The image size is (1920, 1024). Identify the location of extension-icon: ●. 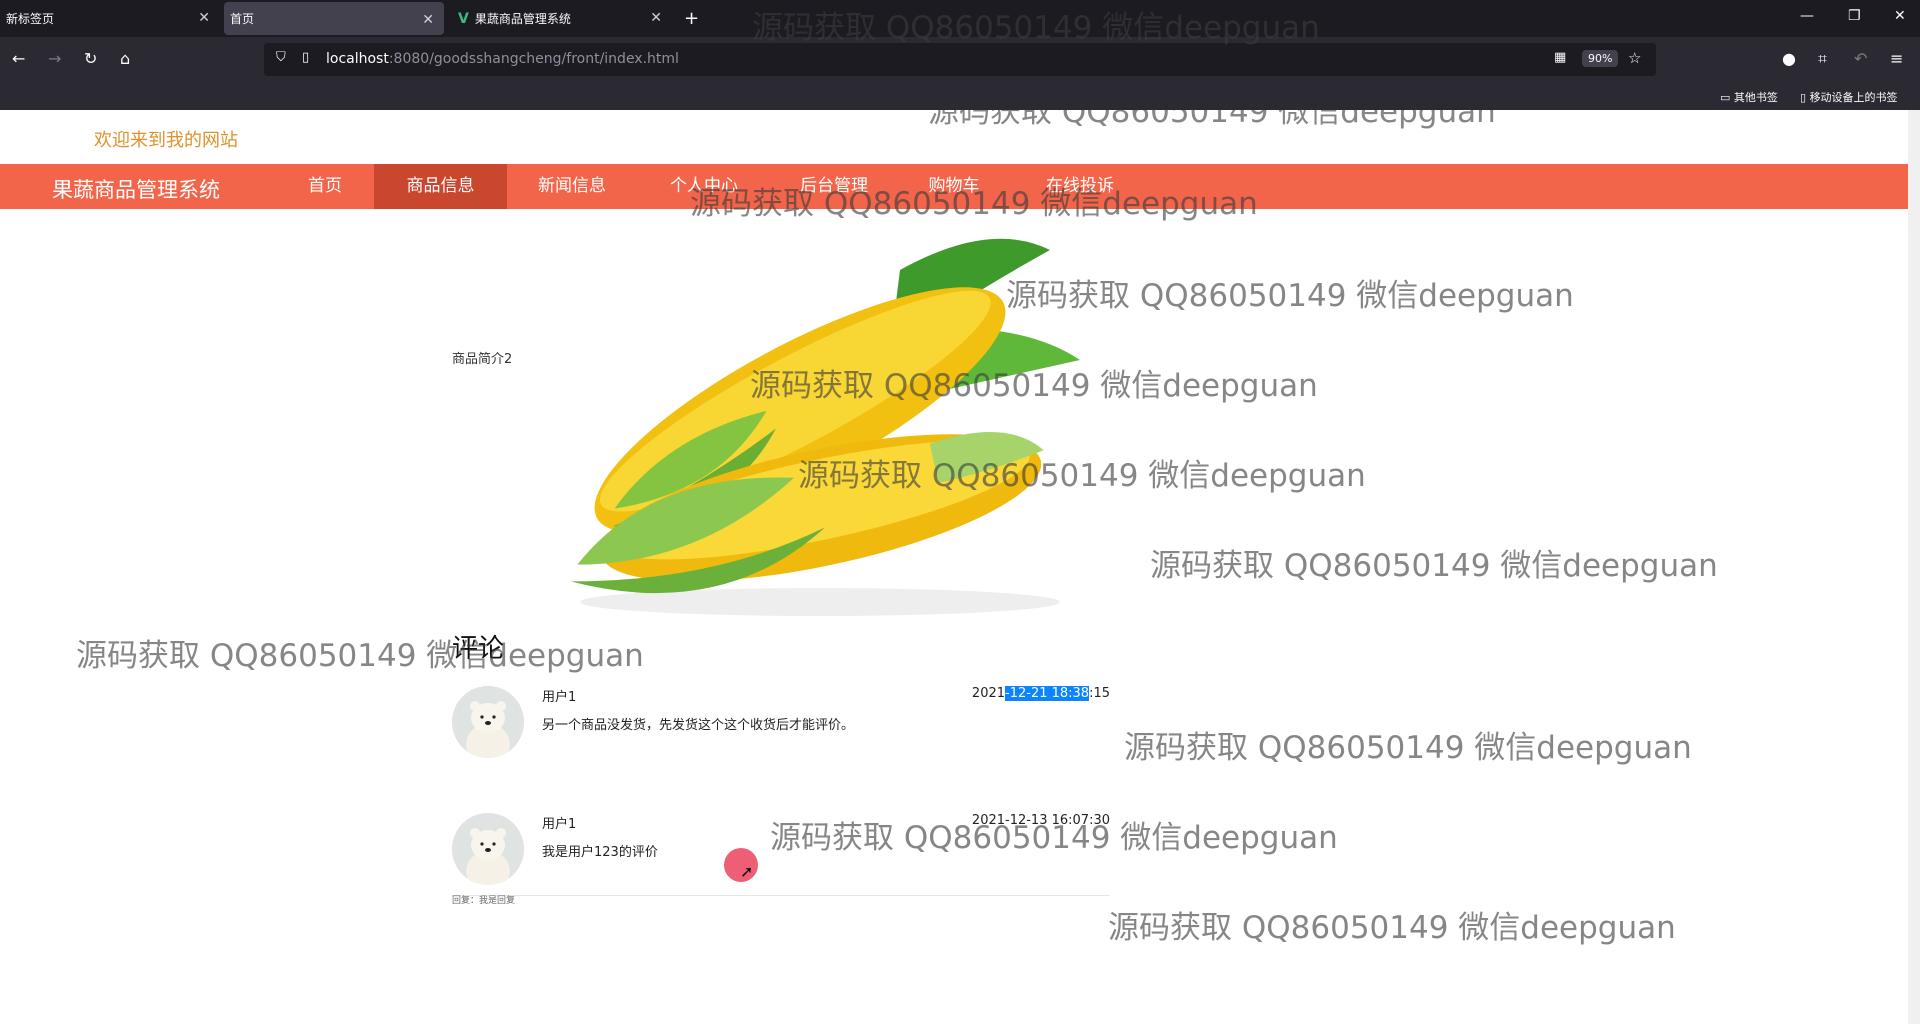
(1789, 58).